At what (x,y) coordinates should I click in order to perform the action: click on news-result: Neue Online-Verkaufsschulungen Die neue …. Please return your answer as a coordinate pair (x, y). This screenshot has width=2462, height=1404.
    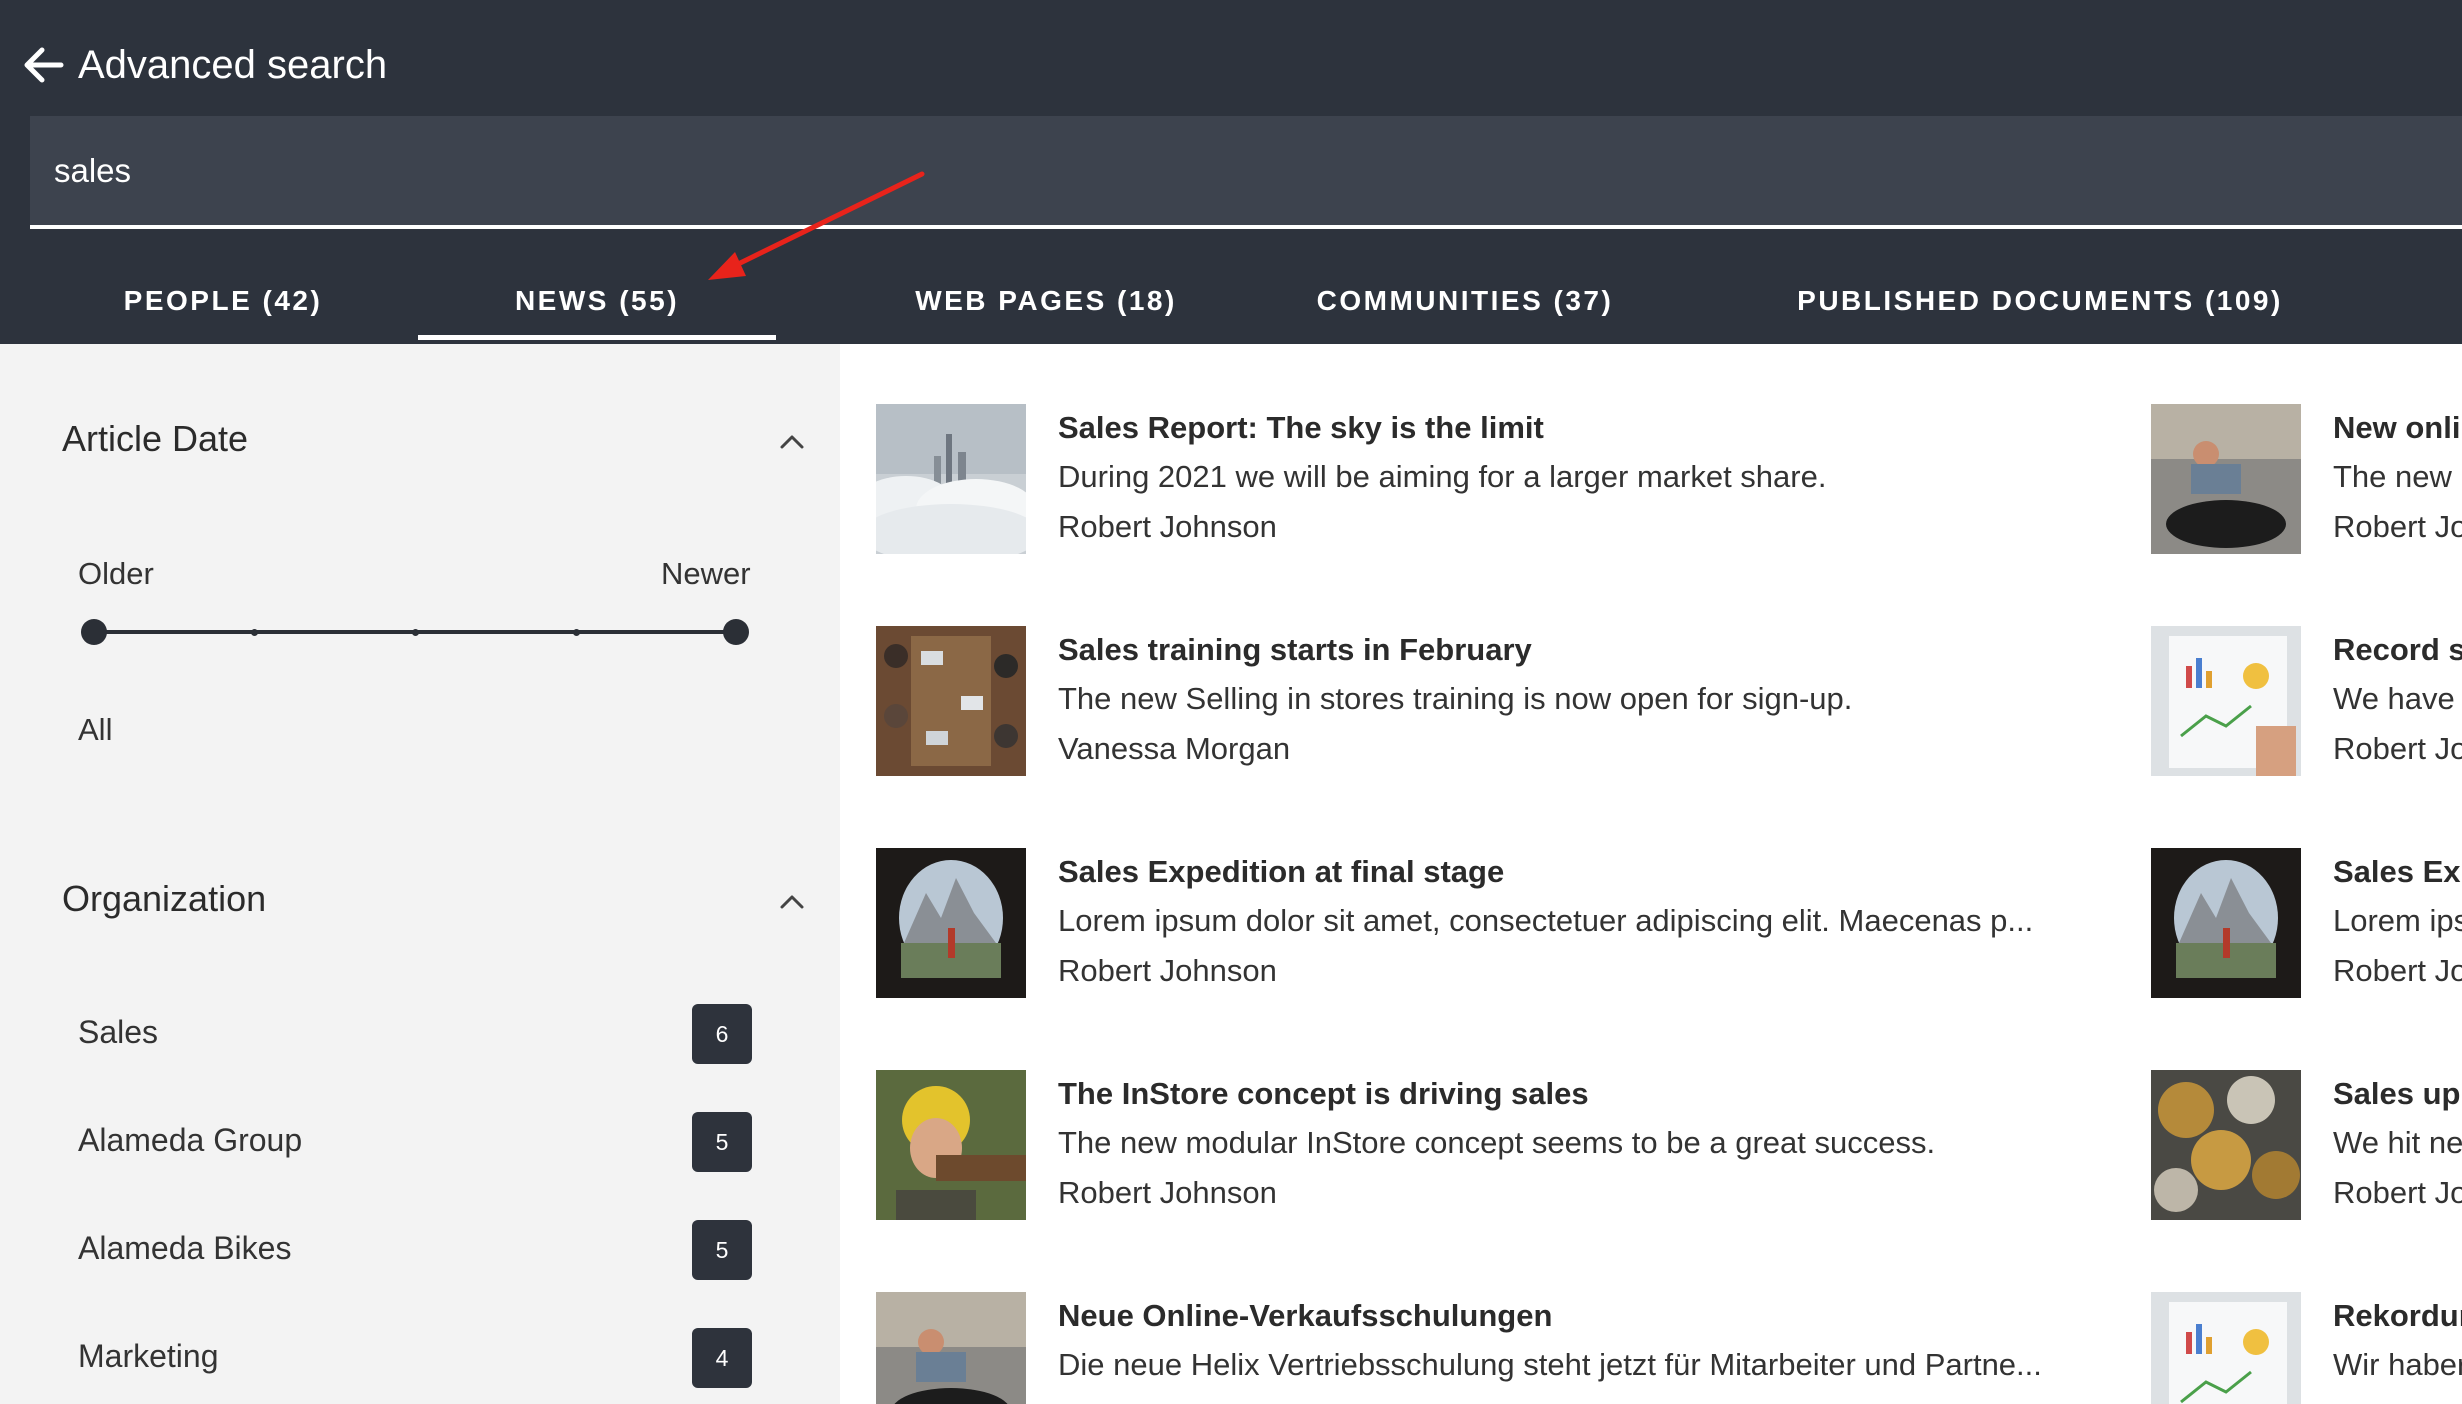
    Looking at the image, I should click on (1476, 1348).